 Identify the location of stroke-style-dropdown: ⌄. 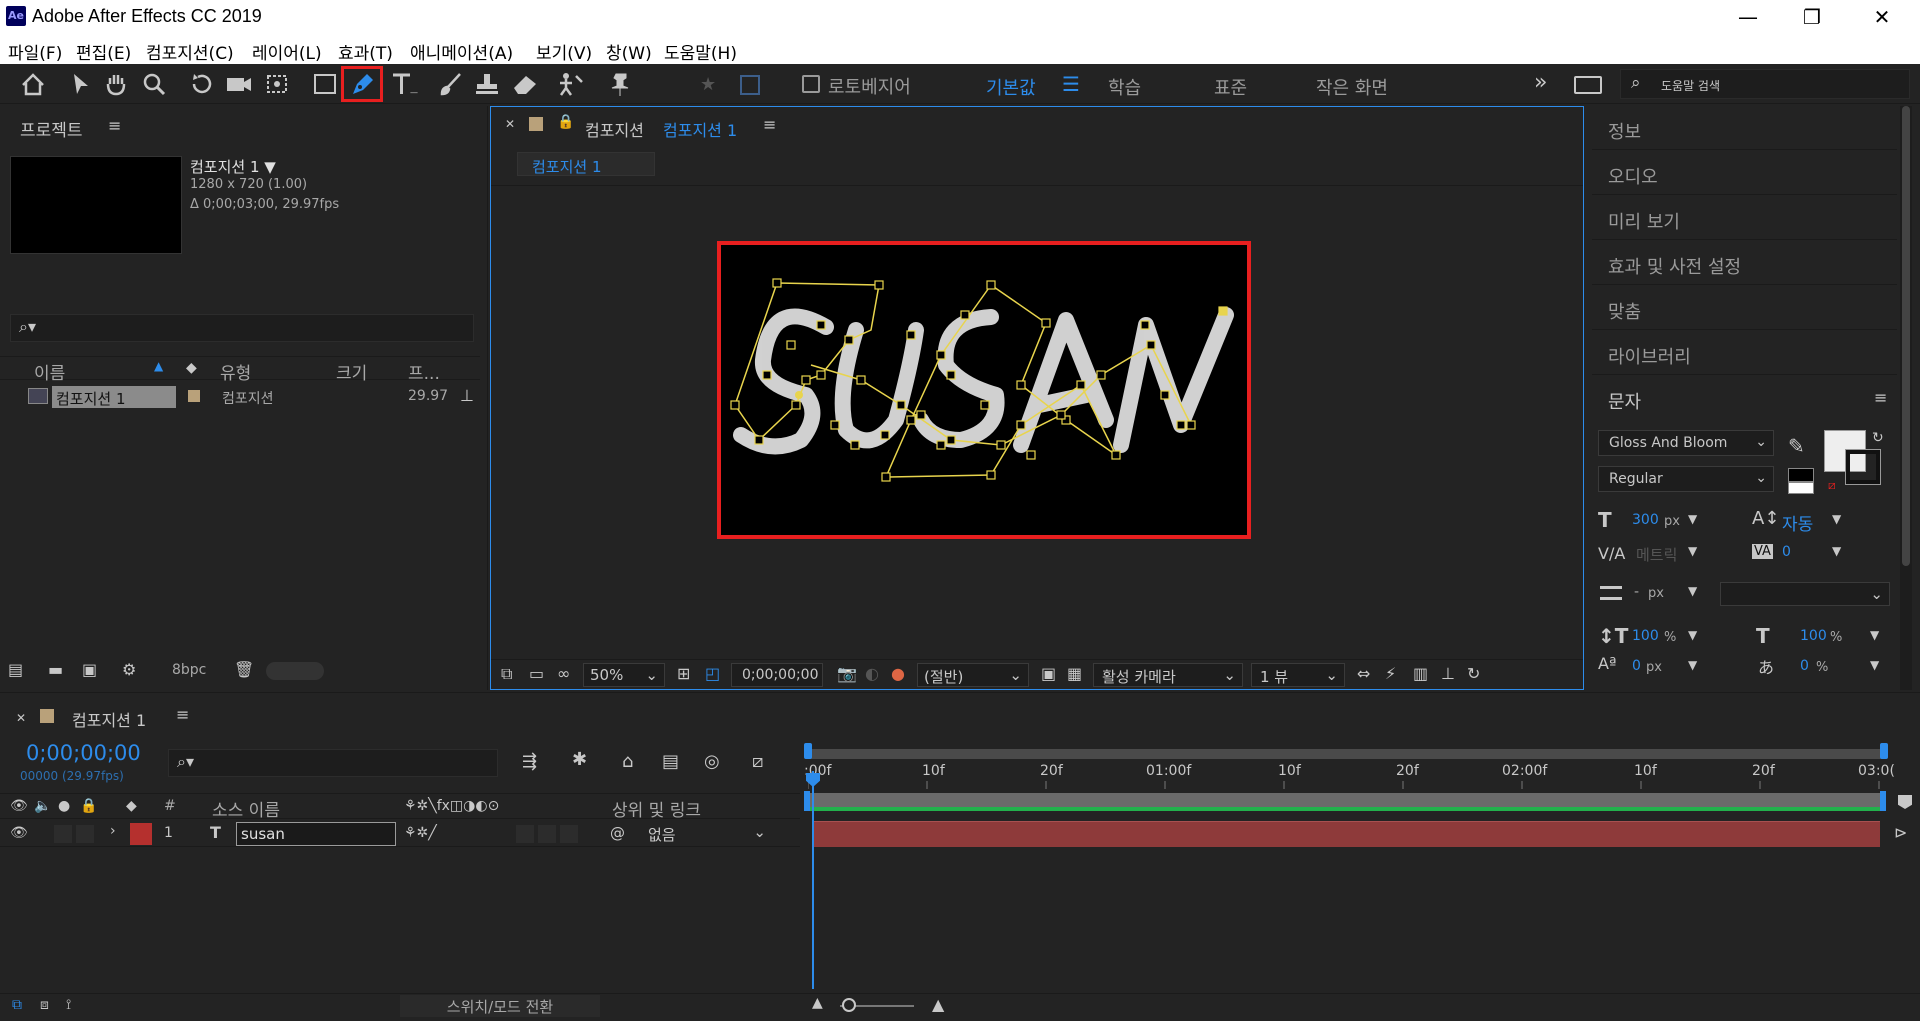
(1805, 594).